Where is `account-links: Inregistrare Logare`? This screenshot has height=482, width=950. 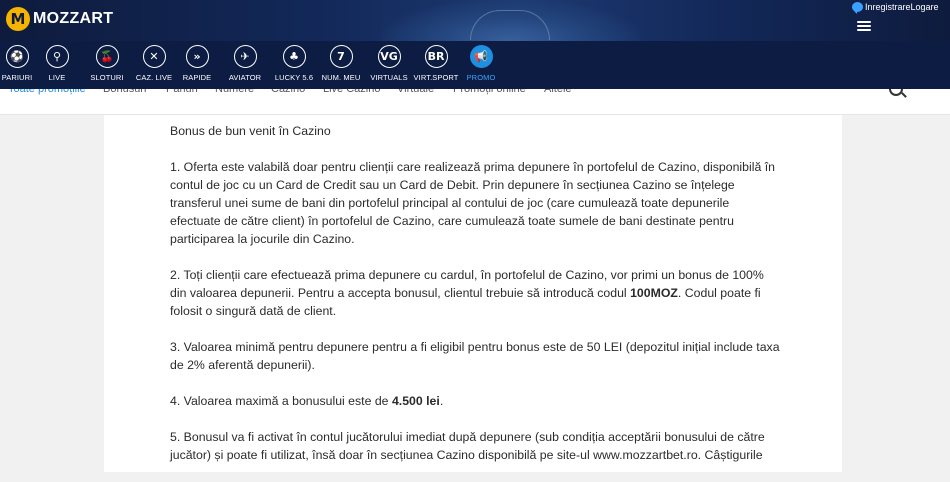 account-links: Inregistrare Logare is located at coordinates (895, 8).